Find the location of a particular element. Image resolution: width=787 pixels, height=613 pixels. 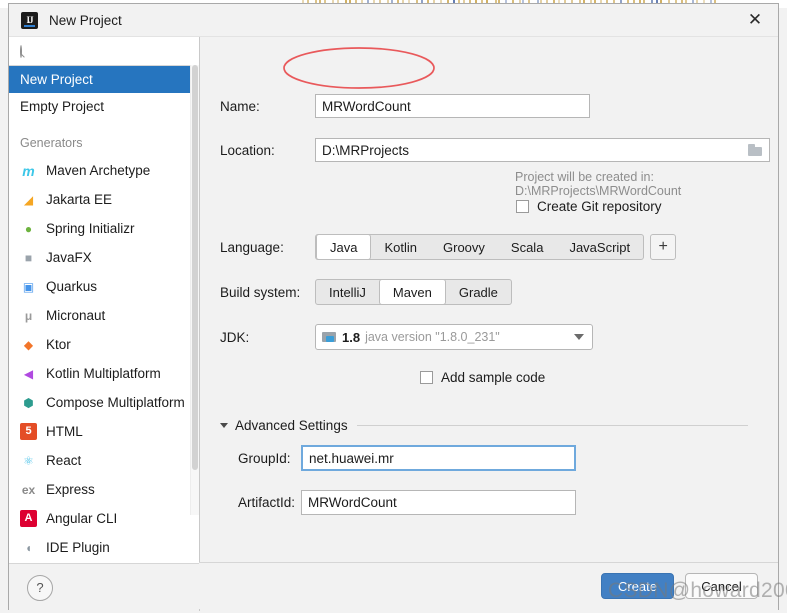

build-system-label: Build system: is located at coordinates (260, 292).